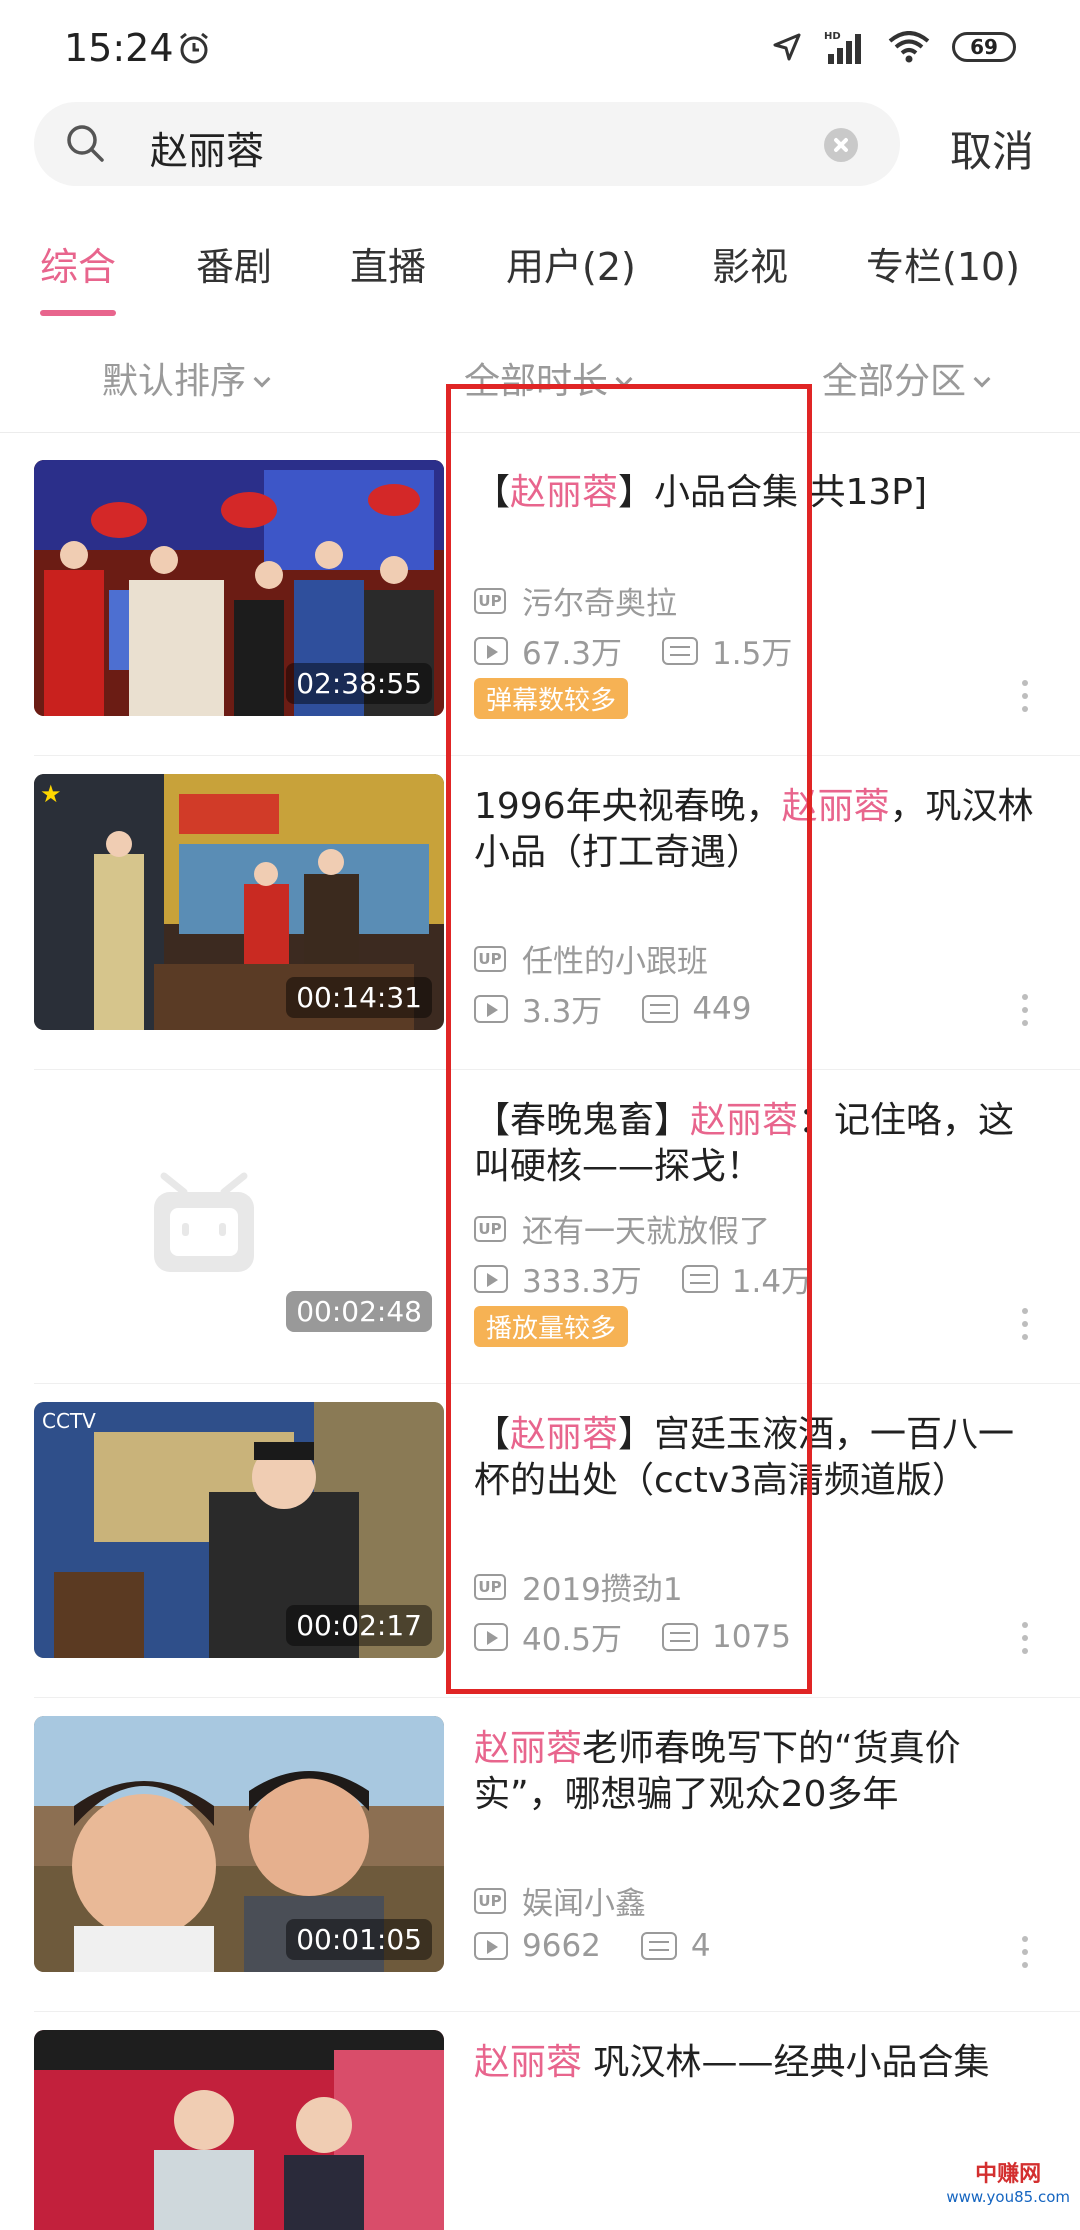 Image resolution: width=1080 pixels, height=2230 pixels. I want to click on battery-indicator: 69, so click(984, 47).